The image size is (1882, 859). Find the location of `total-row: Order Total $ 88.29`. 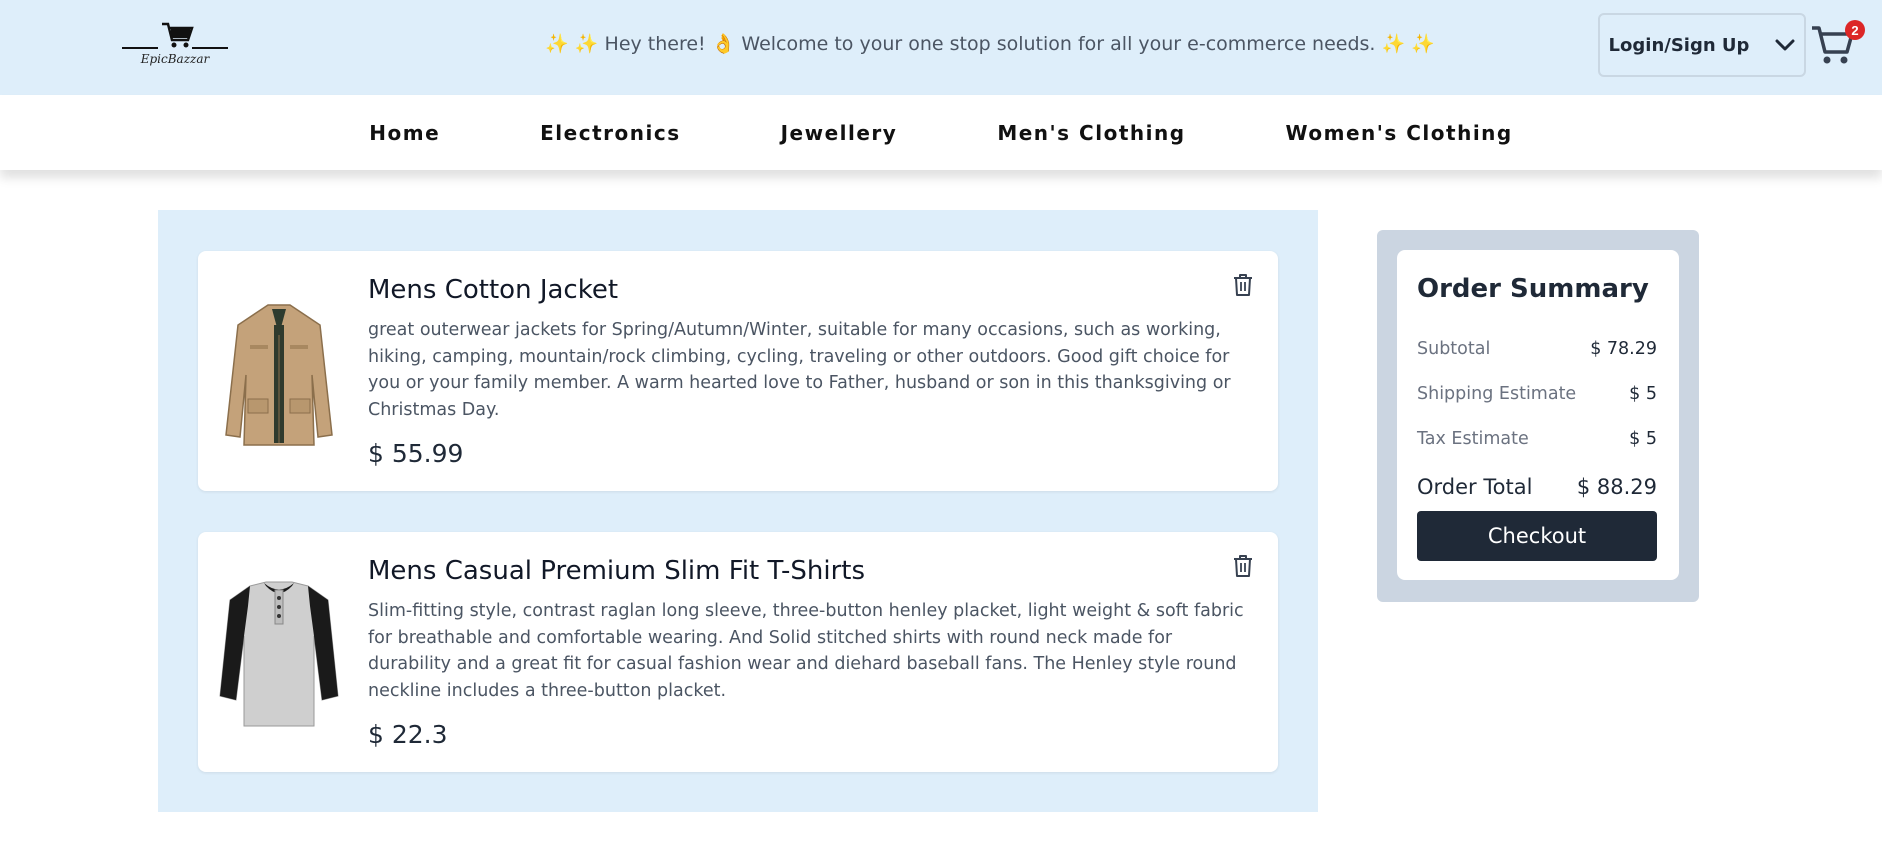

total-row: Order Total $ 88.29 is located at coordinates (1537, 487).